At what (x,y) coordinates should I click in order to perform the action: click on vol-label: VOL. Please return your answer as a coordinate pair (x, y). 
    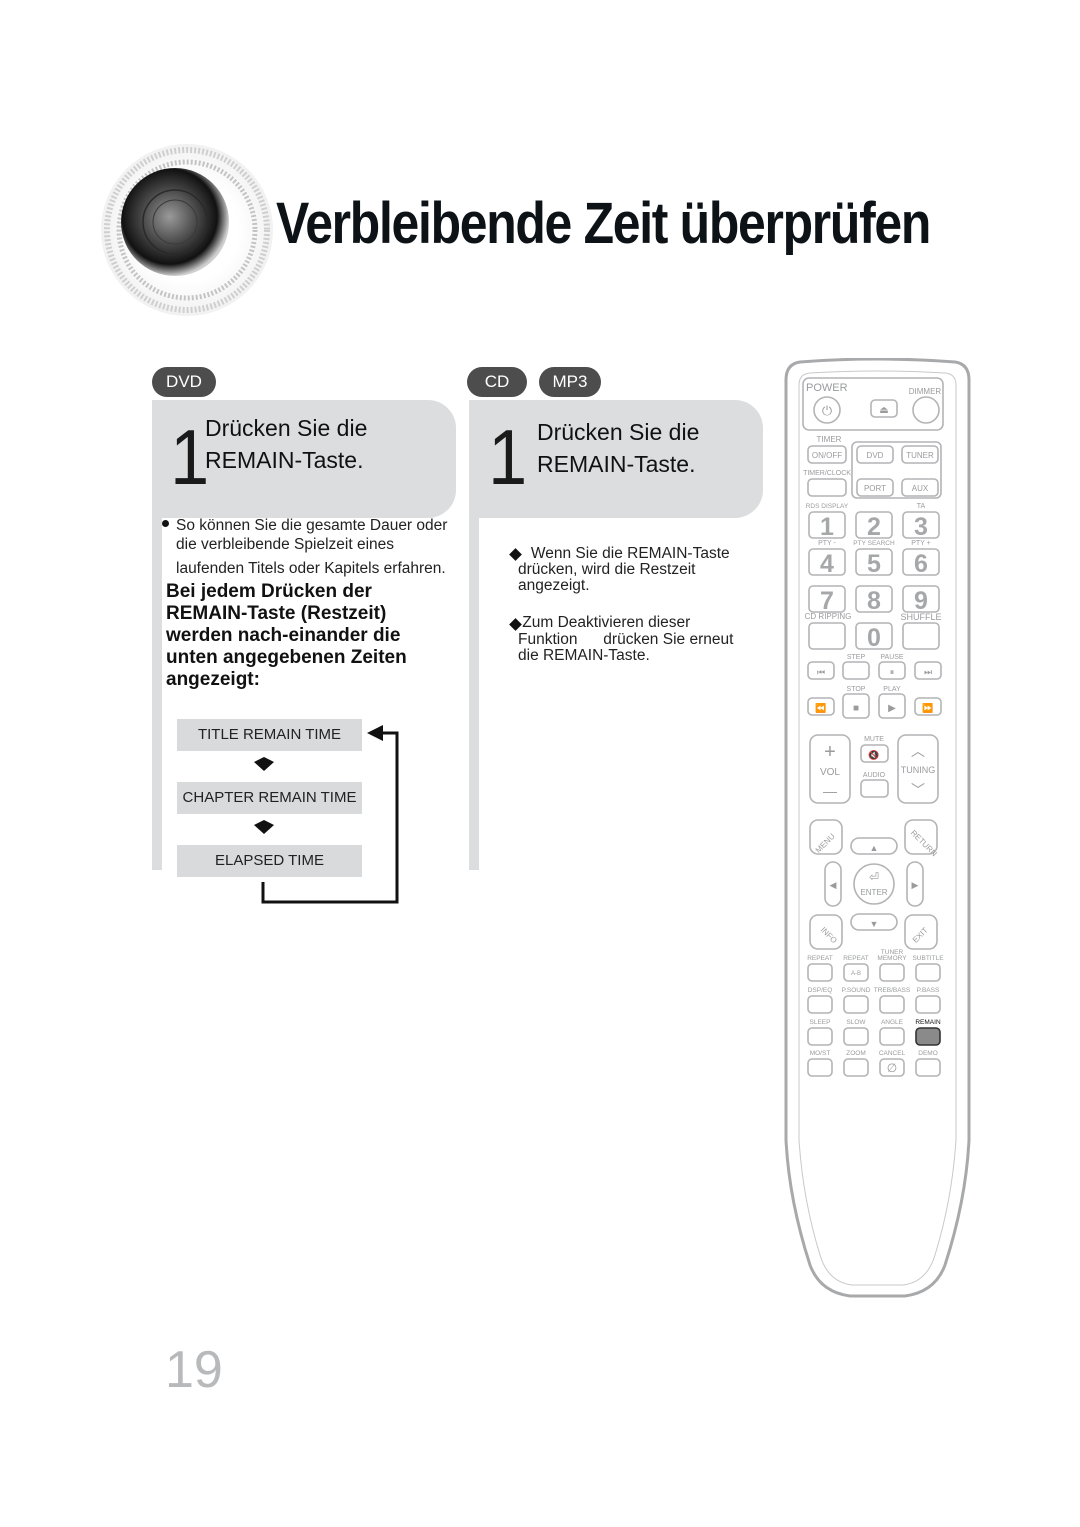
    Looking at the image, I should click on (830, 772).